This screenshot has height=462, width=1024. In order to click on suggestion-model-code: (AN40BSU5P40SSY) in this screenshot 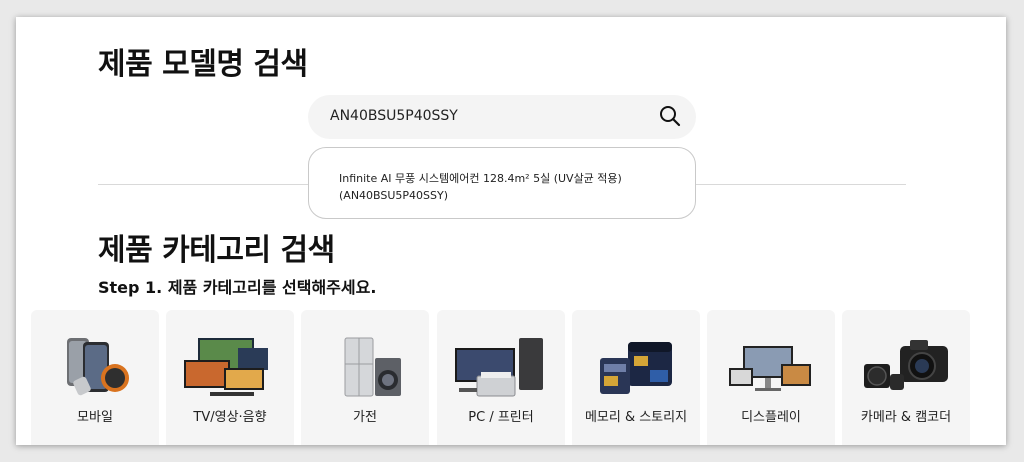, I will do `click(394, 195)`.